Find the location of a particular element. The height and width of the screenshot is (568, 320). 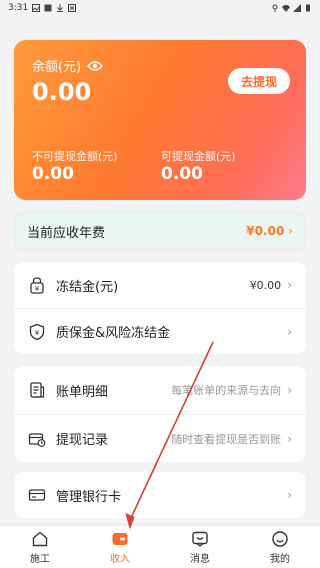

bank-card-card: 管理银行卡 › is located at coordinates (160, 495).